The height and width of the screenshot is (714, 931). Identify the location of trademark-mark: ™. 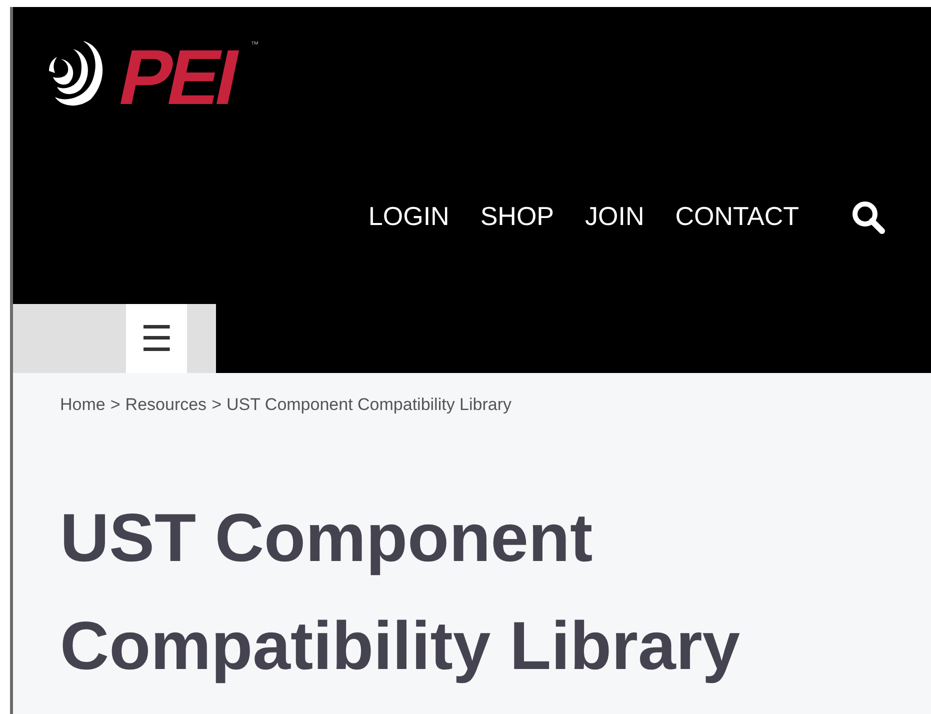
(254, 45).